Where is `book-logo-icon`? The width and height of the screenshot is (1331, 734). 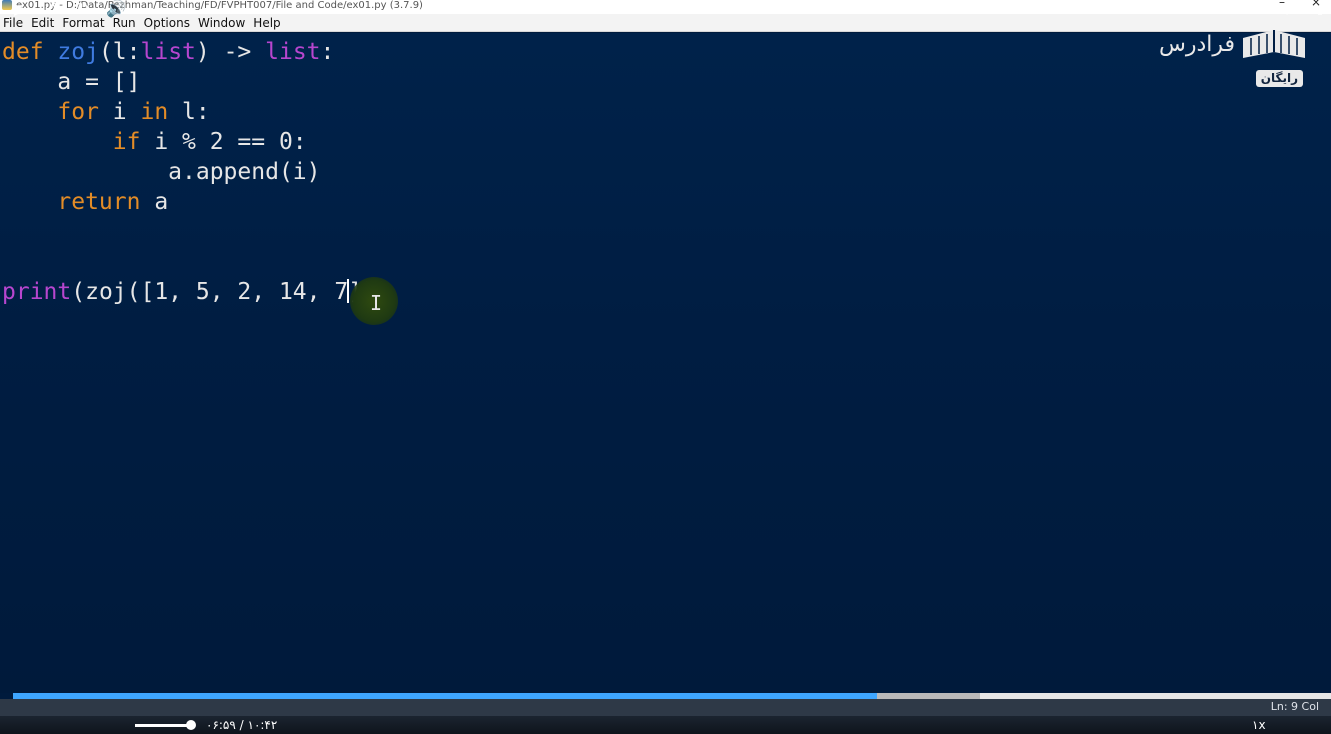
book-logo-icon is located at coordinates (1274, 44).